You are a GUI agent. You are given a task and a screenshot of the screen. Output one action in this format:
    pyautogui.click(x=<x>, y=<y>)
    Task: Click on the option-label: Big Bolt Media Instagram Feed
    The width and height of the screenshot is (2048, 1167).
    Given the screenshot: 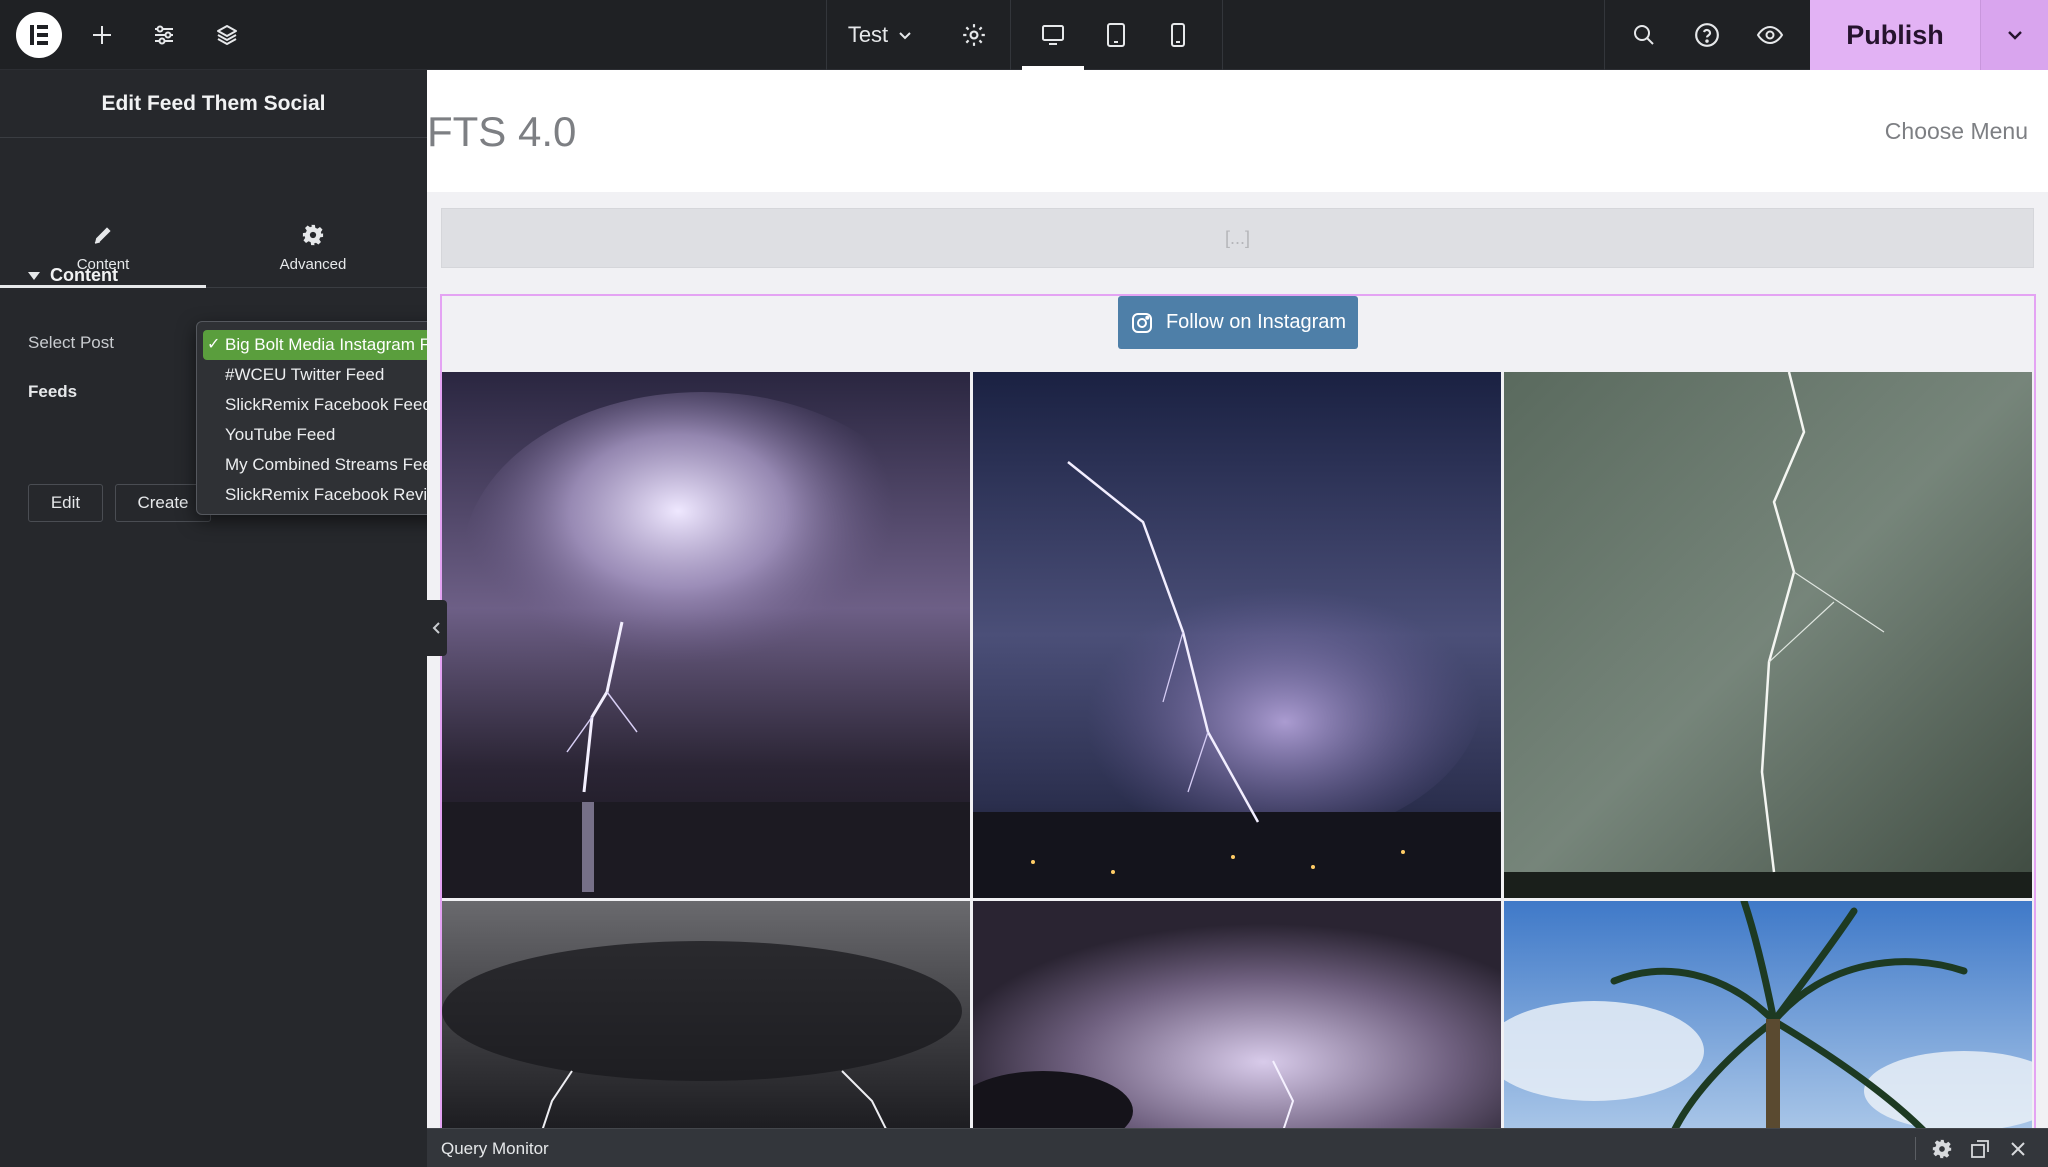 What is the action you would take?
    pyautogui.click(x=342, y=344)
    